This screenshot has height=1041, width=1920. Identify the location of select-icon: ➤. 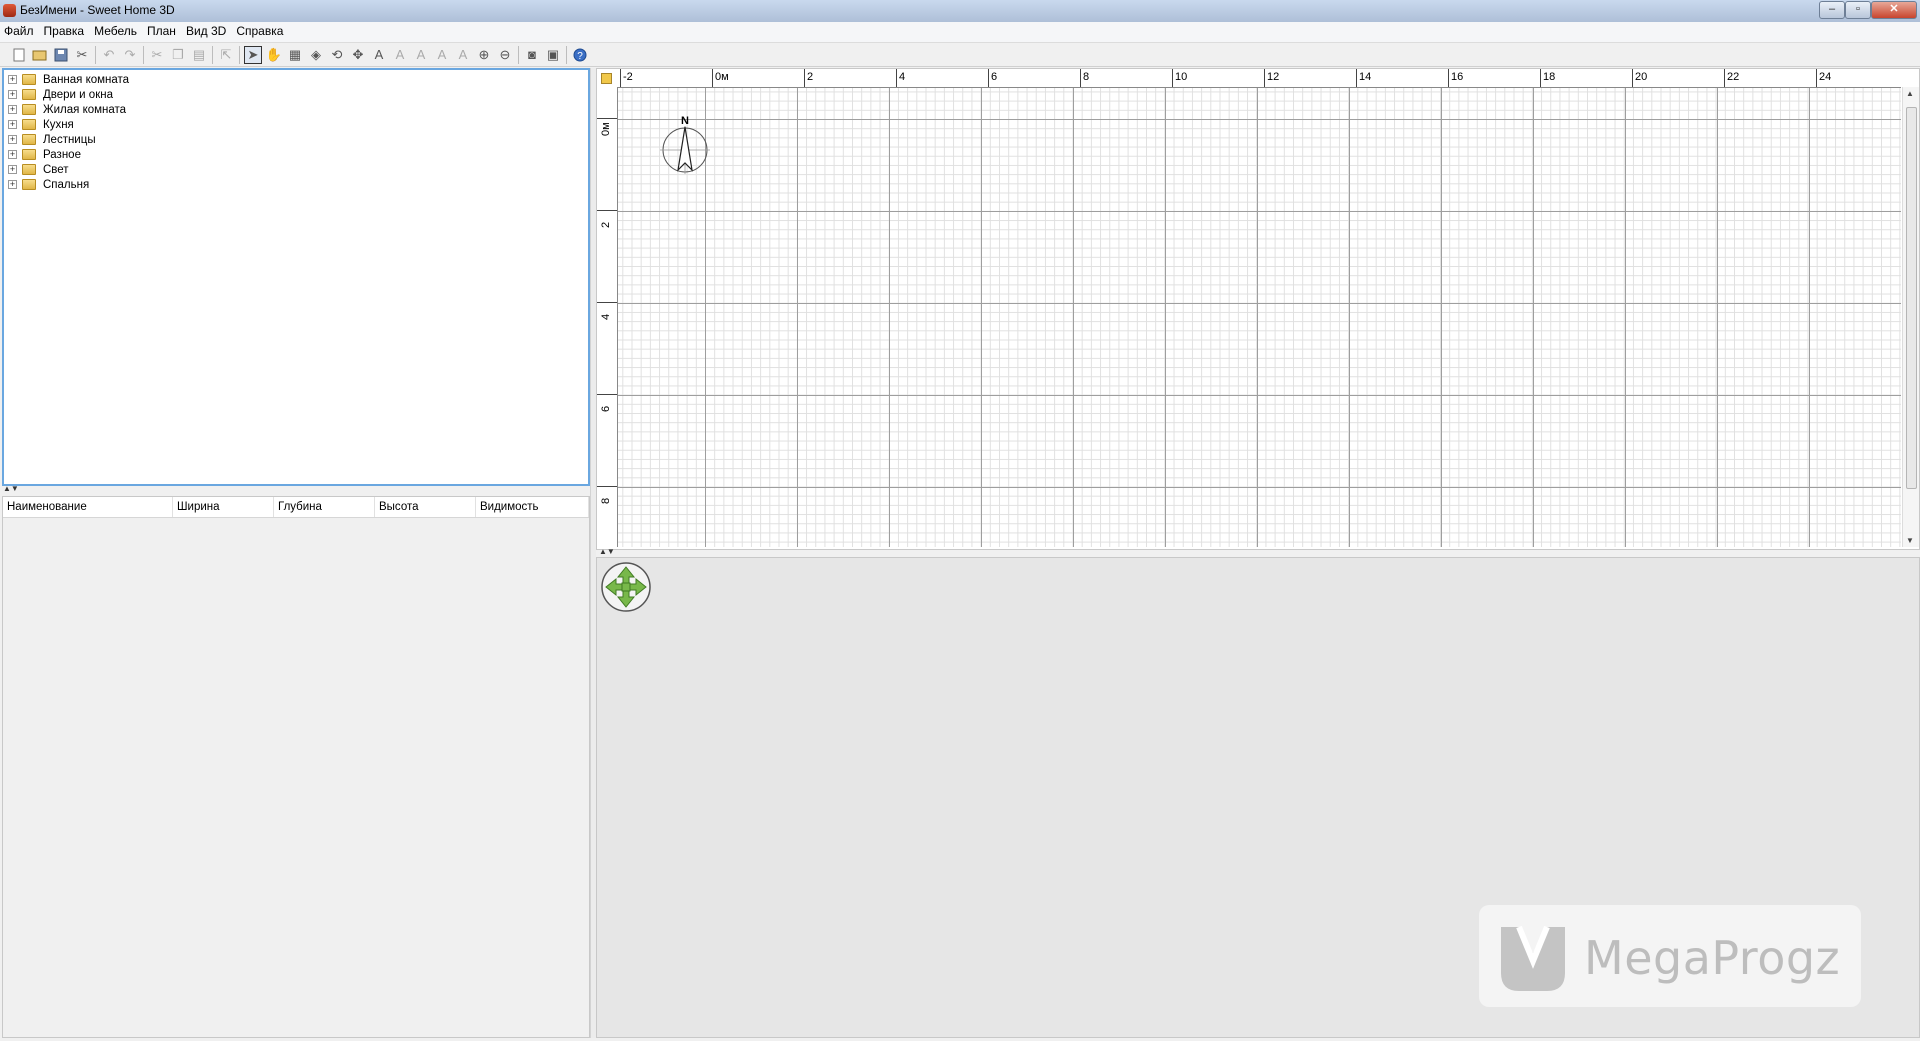
(253, 54).